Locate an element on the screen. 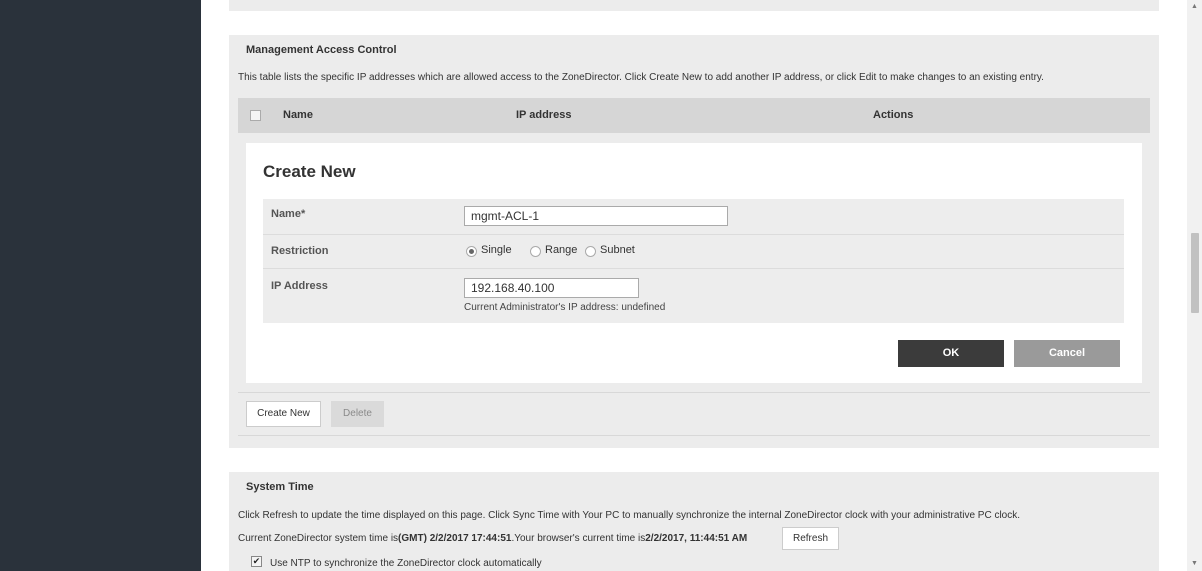  scroll-thumb is located at coordinates (1195, 273).